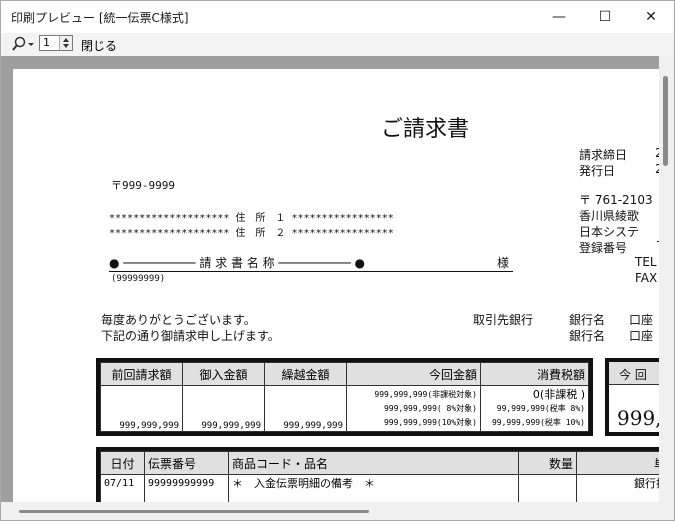 The height and width of the screenshot is (521, 675). Describe the element at coordinates (538, 422) in the screenshot. I see `summary-tax-line-3: 99,999,999(税率 10%)` at that location.